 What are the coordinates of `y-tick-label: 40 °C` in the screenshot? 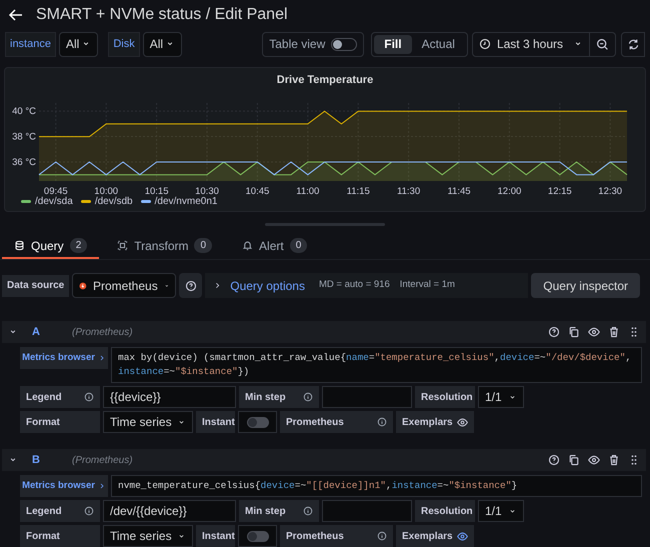 It's located at (24, 111).